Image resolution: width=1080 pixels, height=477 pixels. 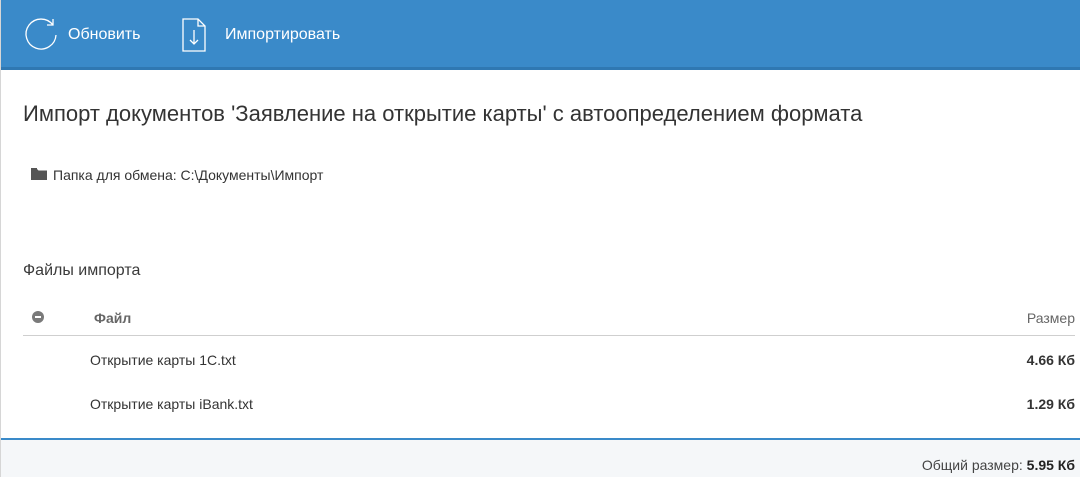 What do you see at coordinates (540, 457) in the screenshot?
I see `footer-summary: Общий размер: 5.95 Кб` at bounding box center [540, 457].